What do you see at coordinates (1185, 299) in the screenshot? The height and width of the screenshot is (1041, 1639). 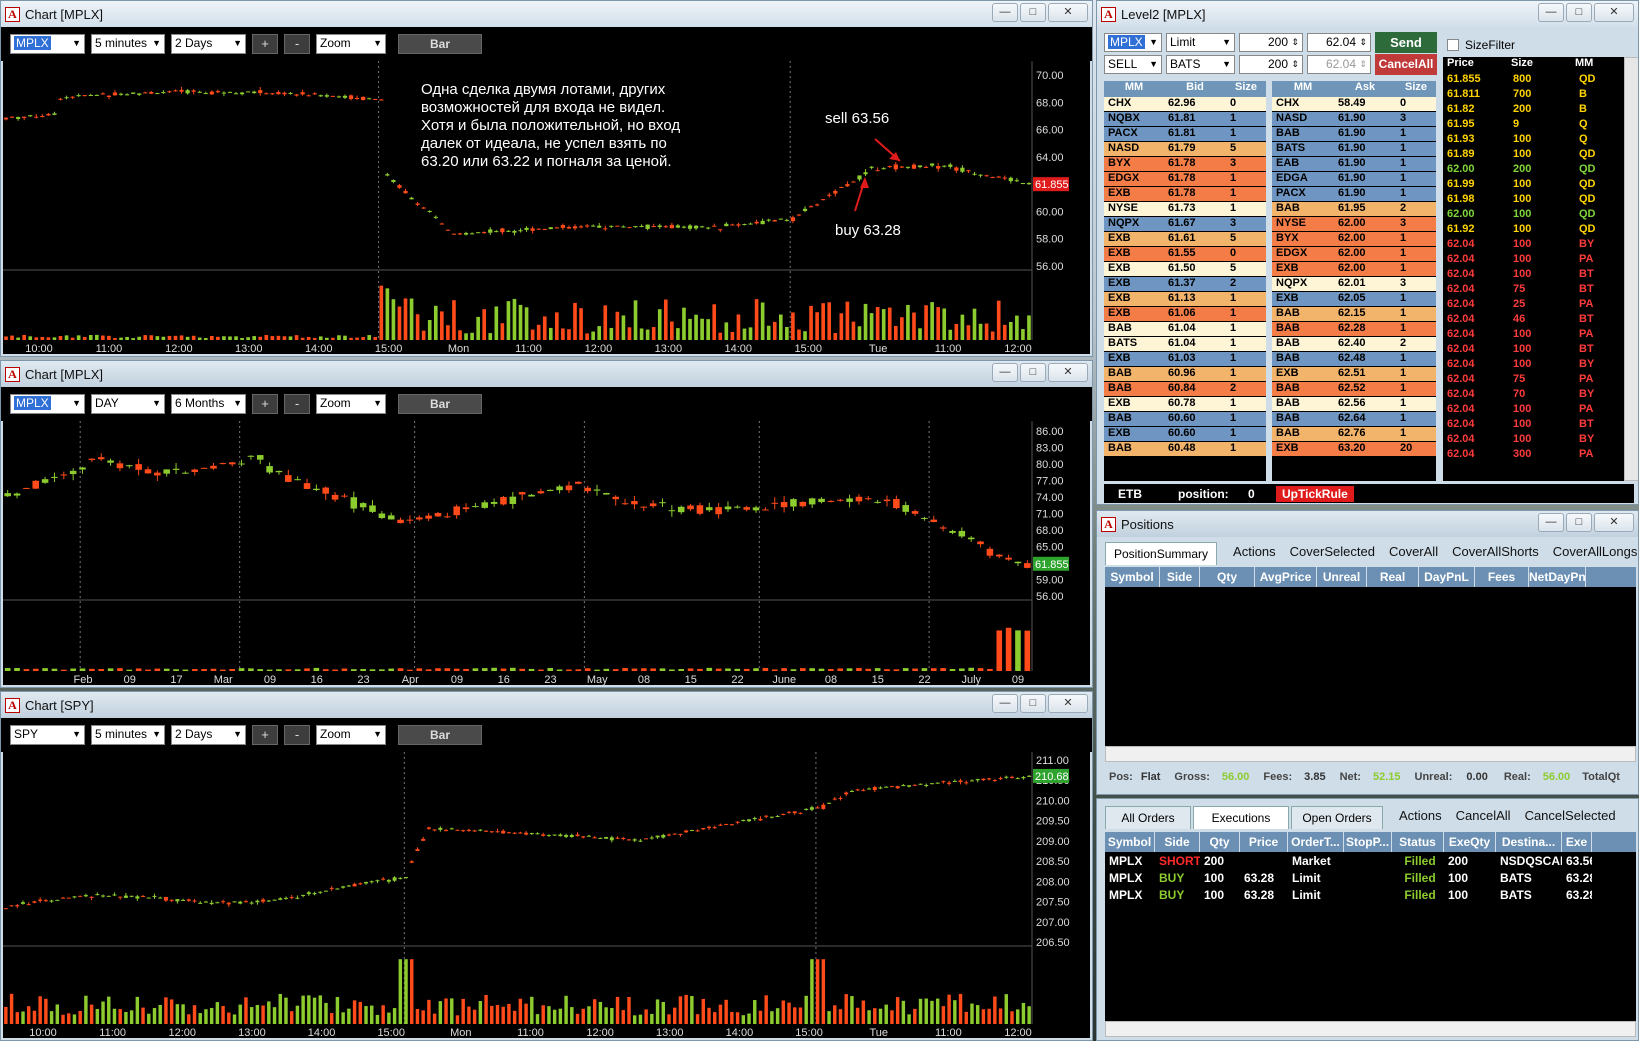 I see `quote-row: EXB 61.13 1` at bounding box center [1185, 299].